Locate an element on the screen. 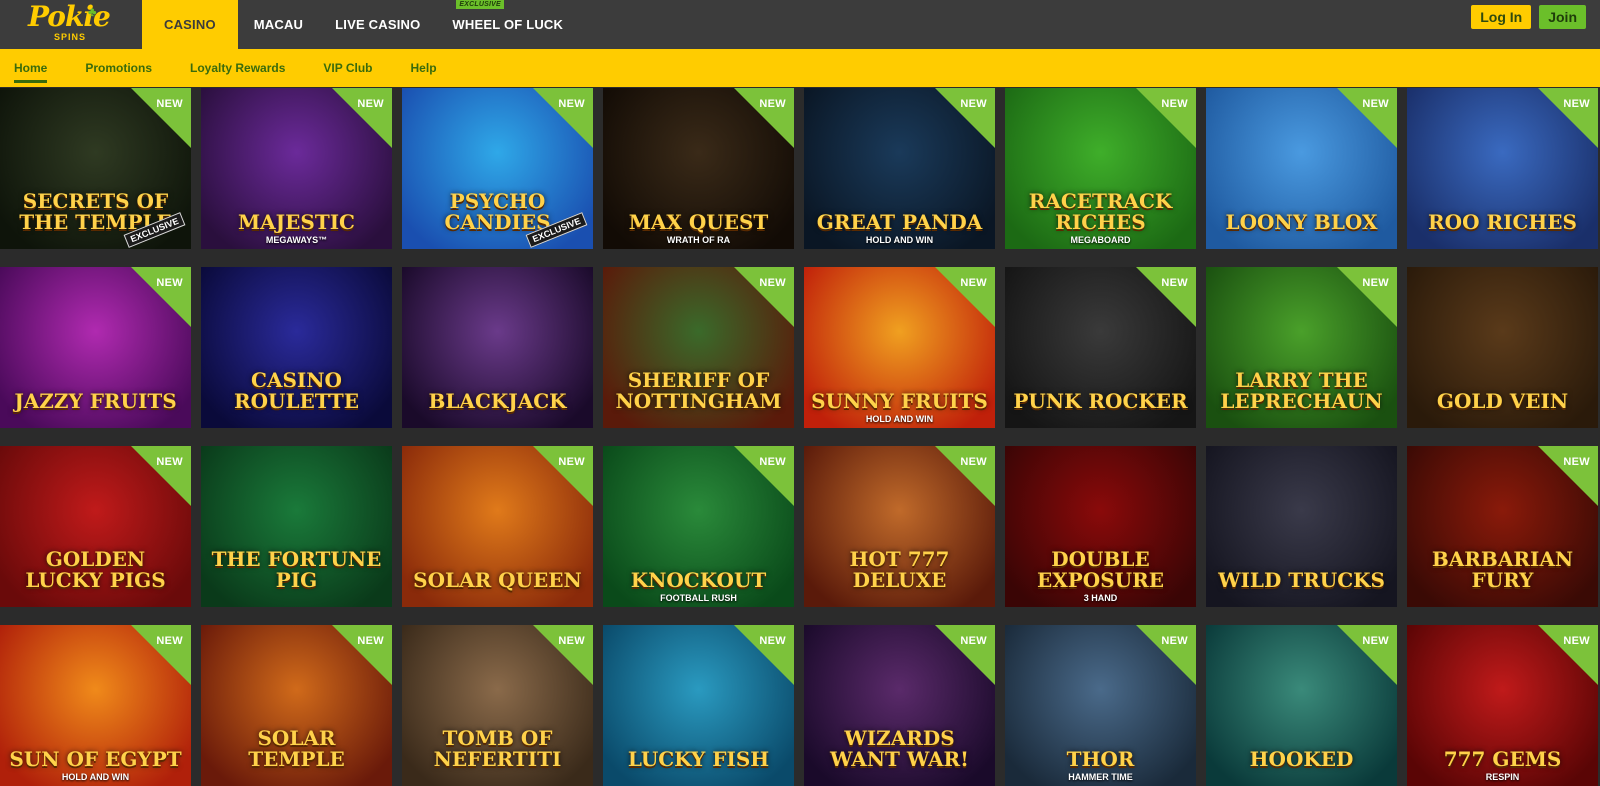  game-title: GOLDEN LUCKY PIGS is located at coordinates (95, 569).